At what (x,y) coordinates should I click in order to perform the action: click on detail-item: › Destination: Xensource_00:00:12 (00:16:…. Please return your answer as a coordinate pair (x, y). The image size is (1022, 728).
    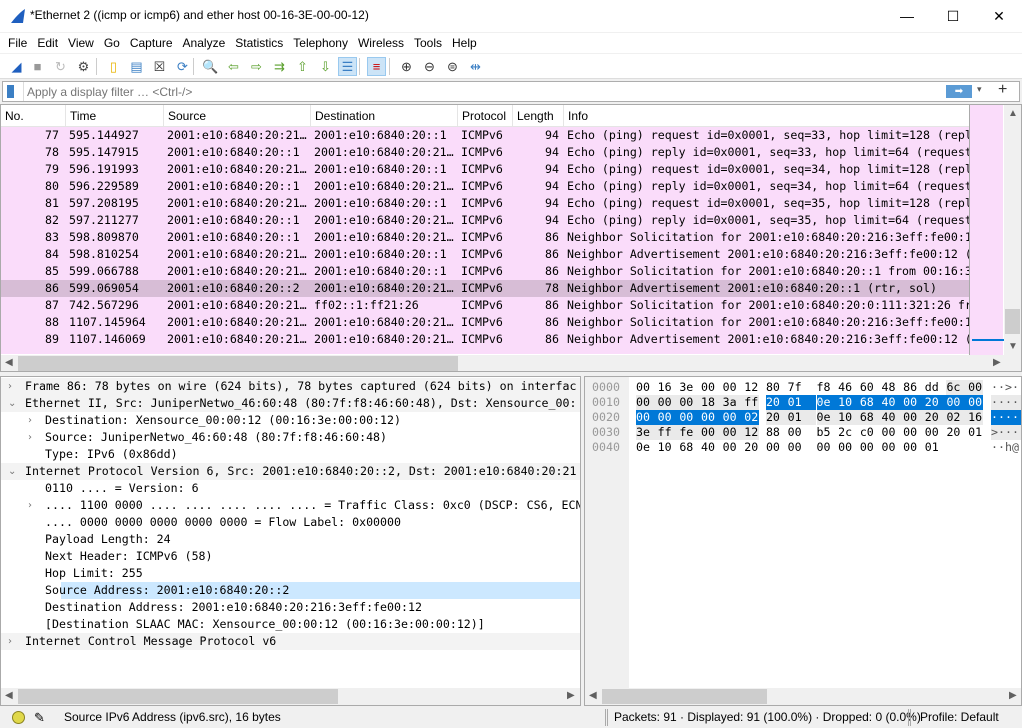
    Looking at the image, I should click on (290, 420).